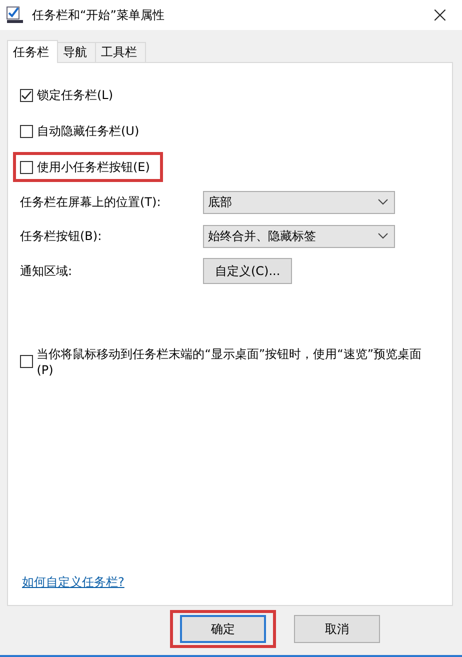 This screenshot has height=657, width=462. I want to click on setting-label: 任务栏在屏幕上的位置(T):, so click(91, 202).